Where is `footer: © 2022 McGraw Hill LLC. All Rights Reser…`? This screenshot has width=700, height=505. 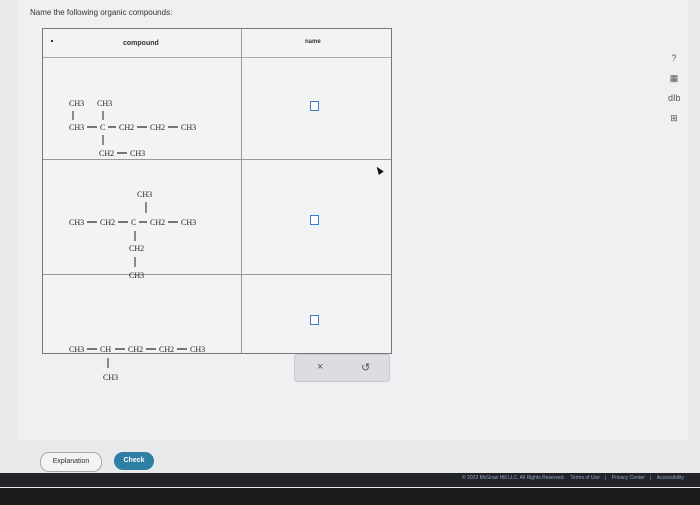 footer: © 2022 McGraw Hill LLC. All Rights Reser… is located at coordinates (350, 480).